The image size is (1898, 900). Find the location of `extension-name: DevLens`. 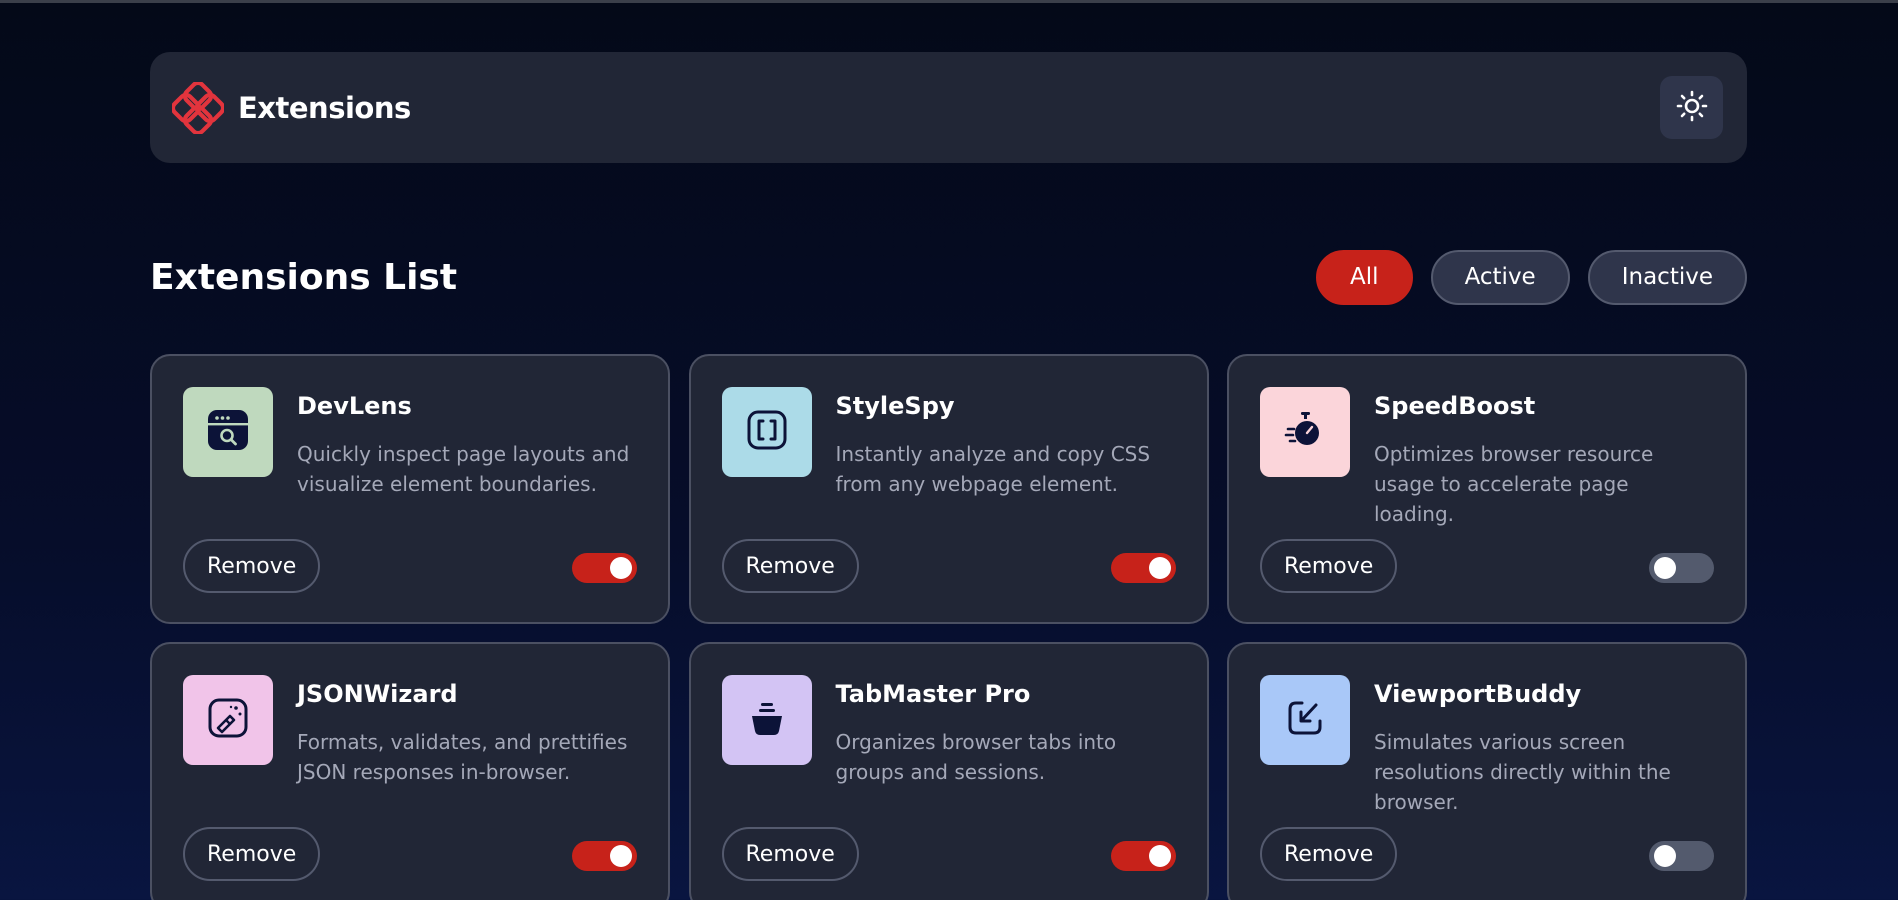

extension-name: DevLens is located at coordinates (354, 406).